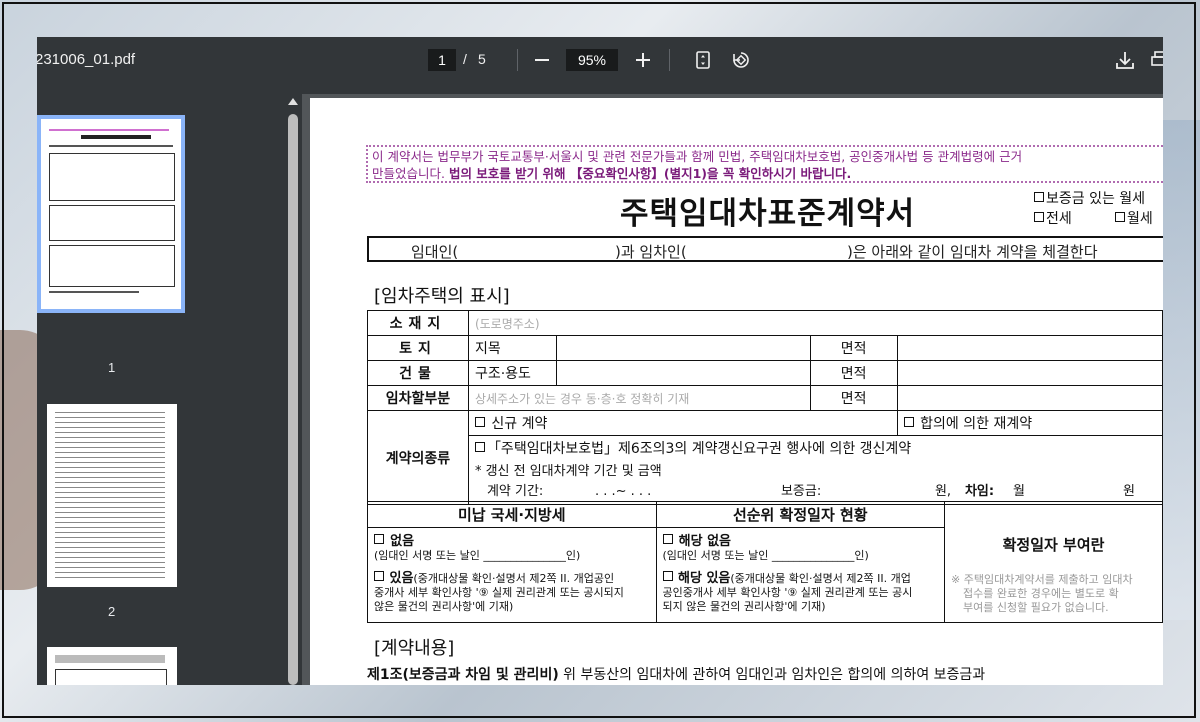 The width and height of the screenshot is (1200, 722). What do you see at coordinates (972, 252) in the screenshot?
I see `parties-text: )은 아래와 같이 임대차 계약을 체결한다` at bounding box center [972, 252].